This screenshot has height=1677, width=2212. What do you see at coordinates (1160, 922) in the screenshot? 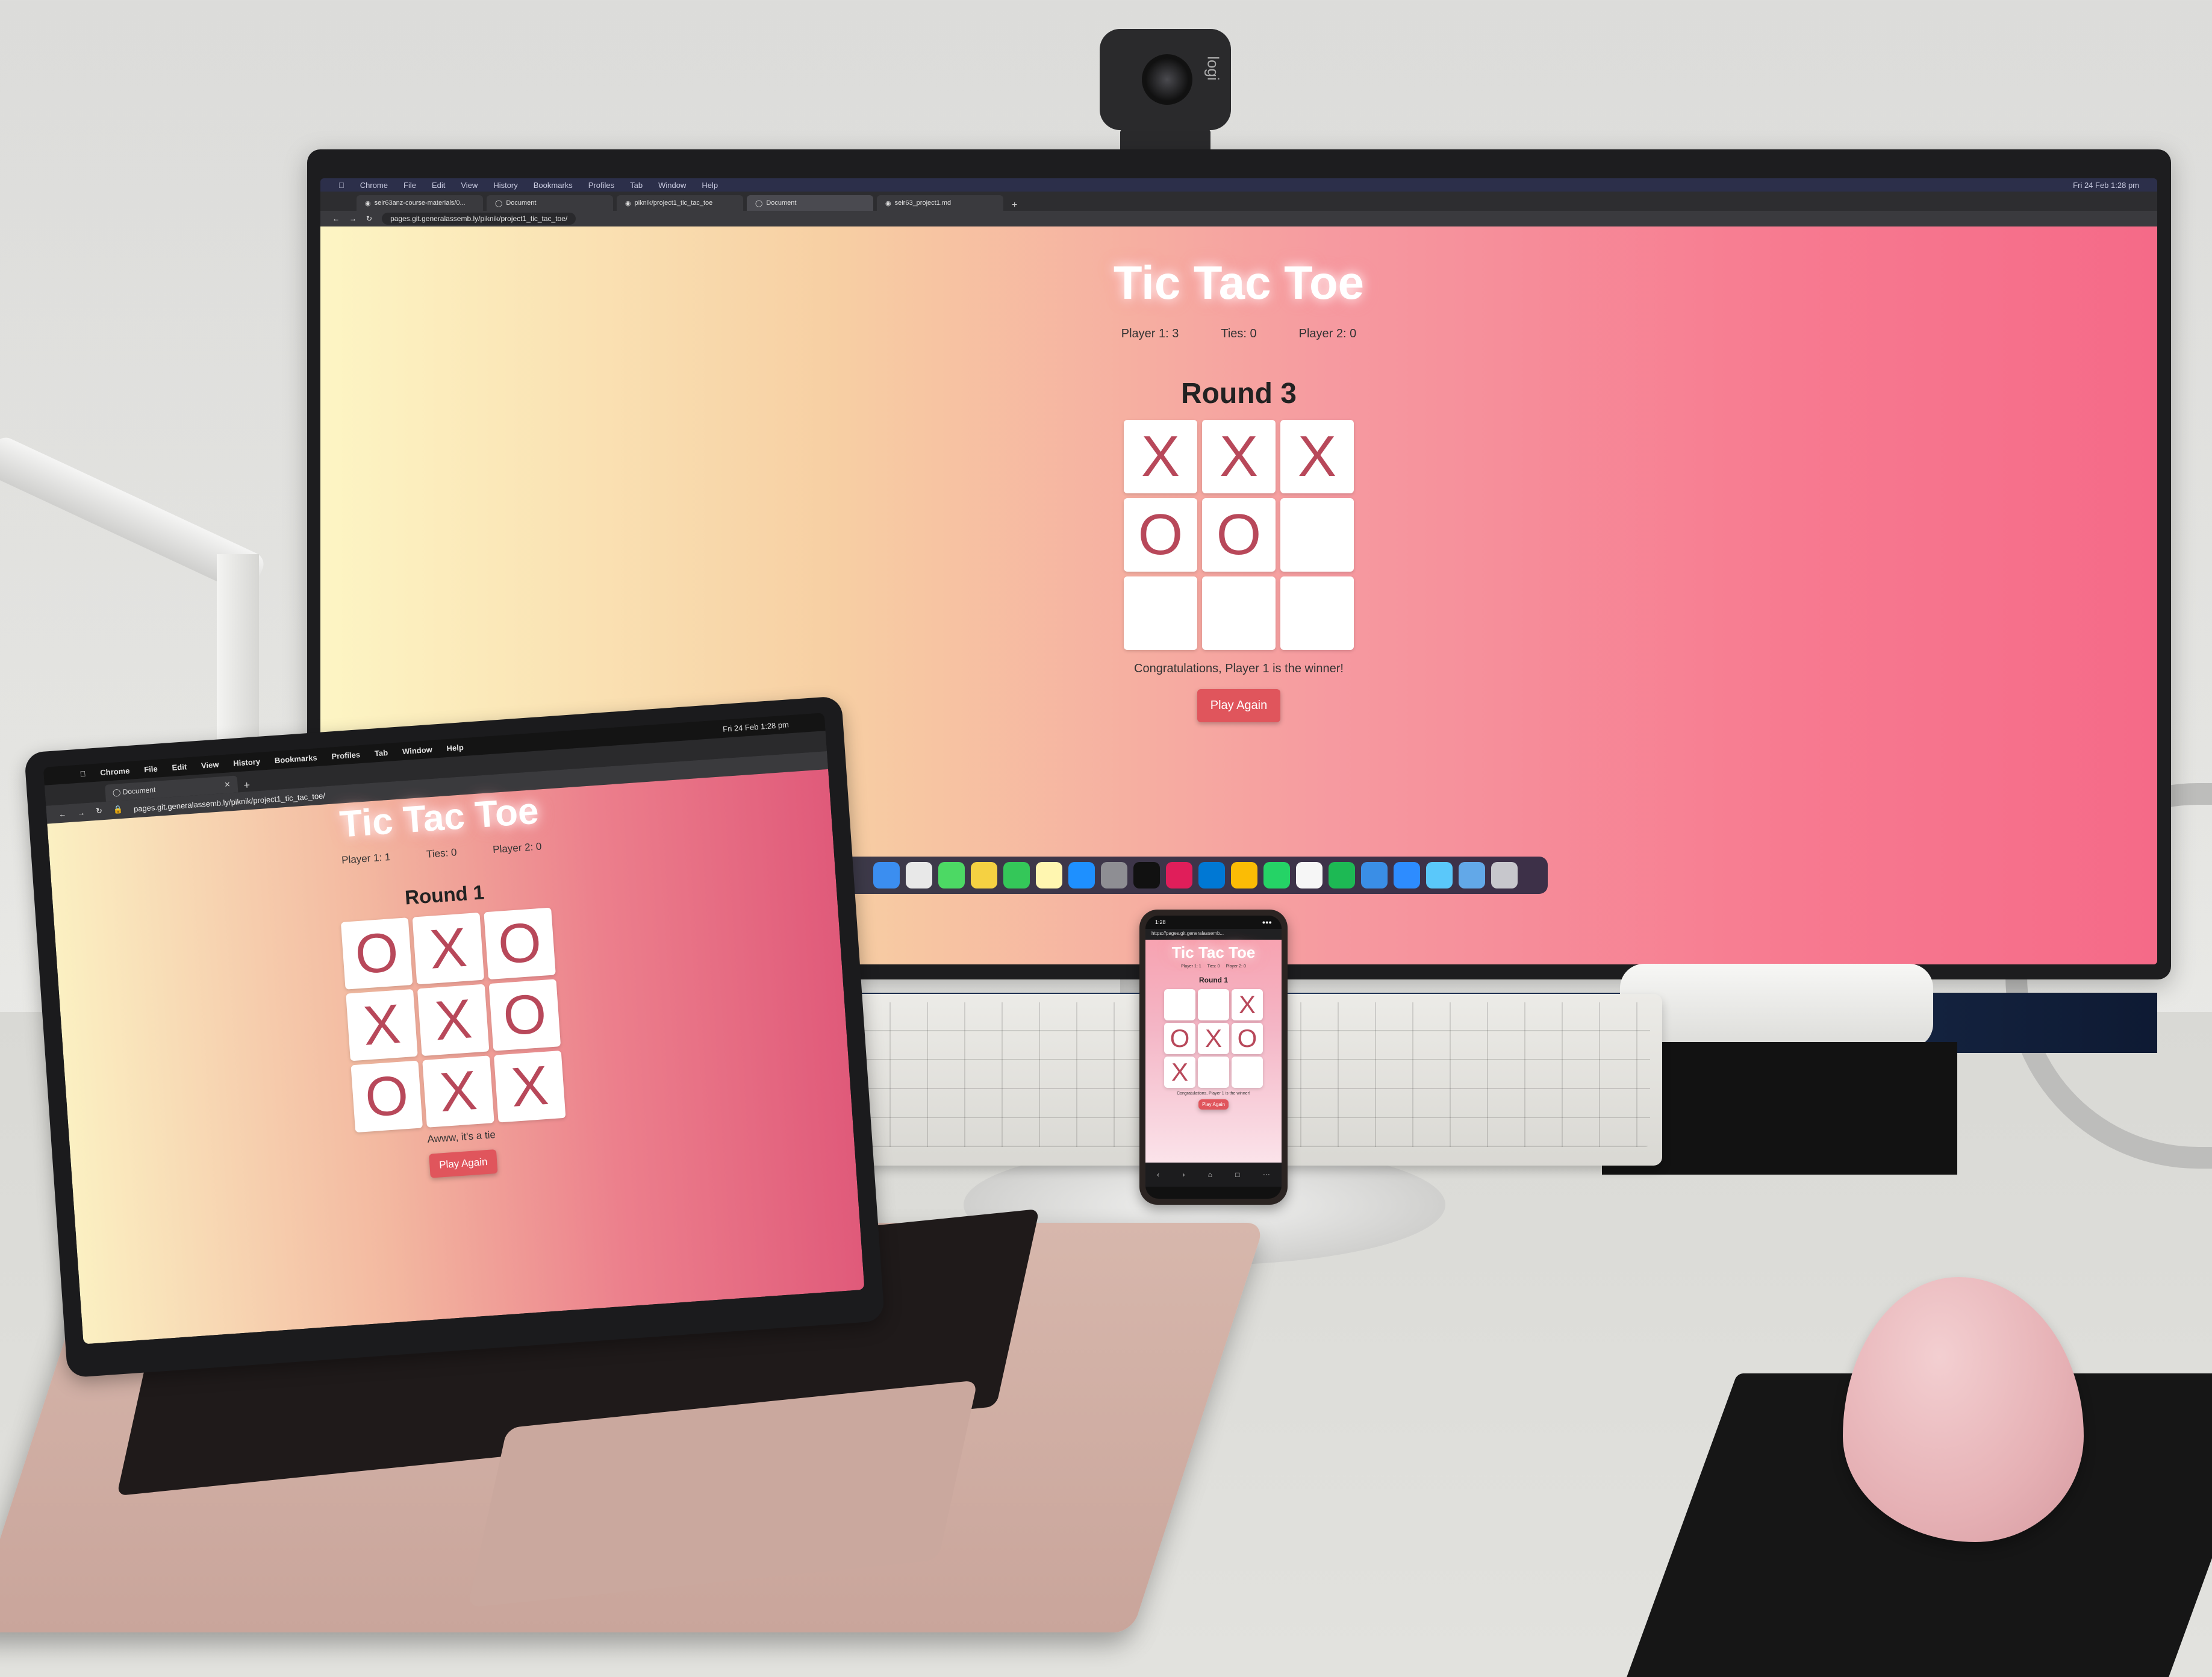
I see `phone-time: 1:28` at bounding box center [1160, 922].